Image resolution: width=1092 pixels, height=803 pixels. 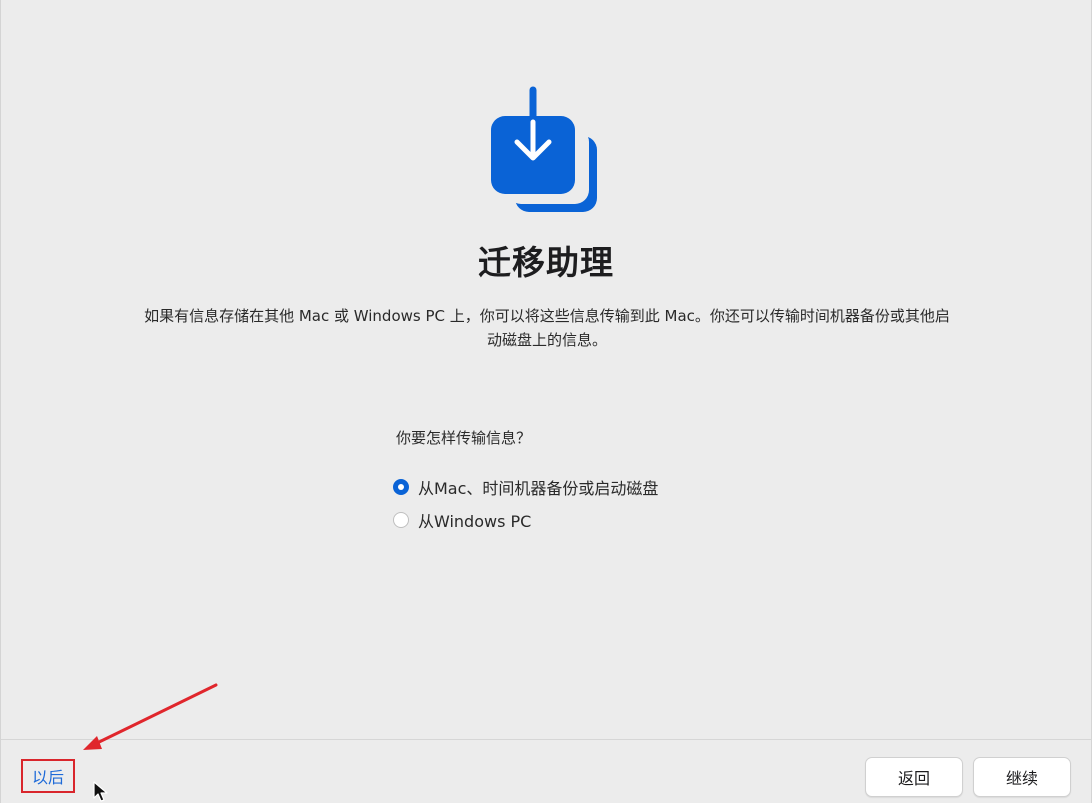 I want to click on radio-option-from-mac: 从Mac、时间机器备份或启动磁盘, so click(x=525, y=487).